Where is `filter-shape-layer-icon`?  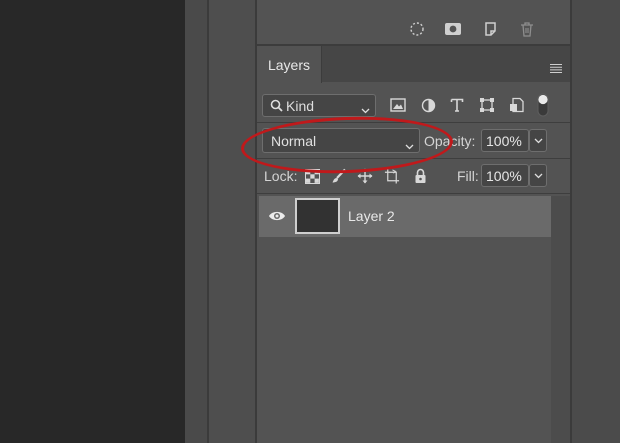 filter-shape-layer-icon is located at coordinates (487, 105).